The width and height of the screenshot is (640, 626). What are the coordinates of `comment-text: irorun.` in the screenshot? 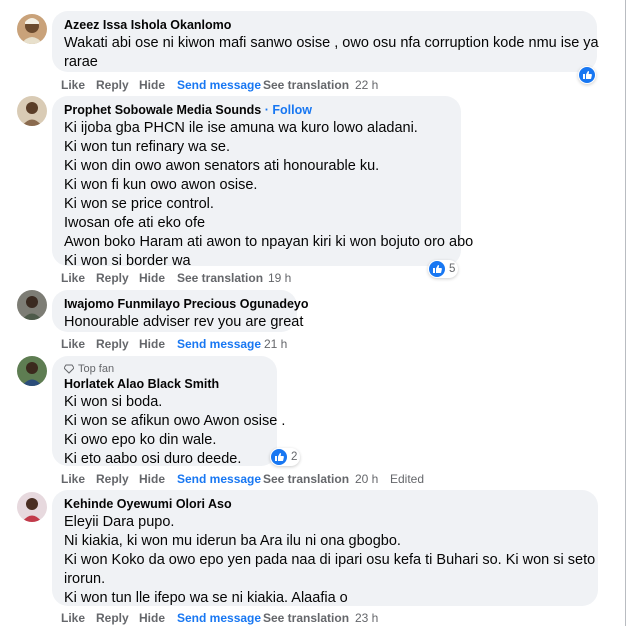 It's located at (85, 579).